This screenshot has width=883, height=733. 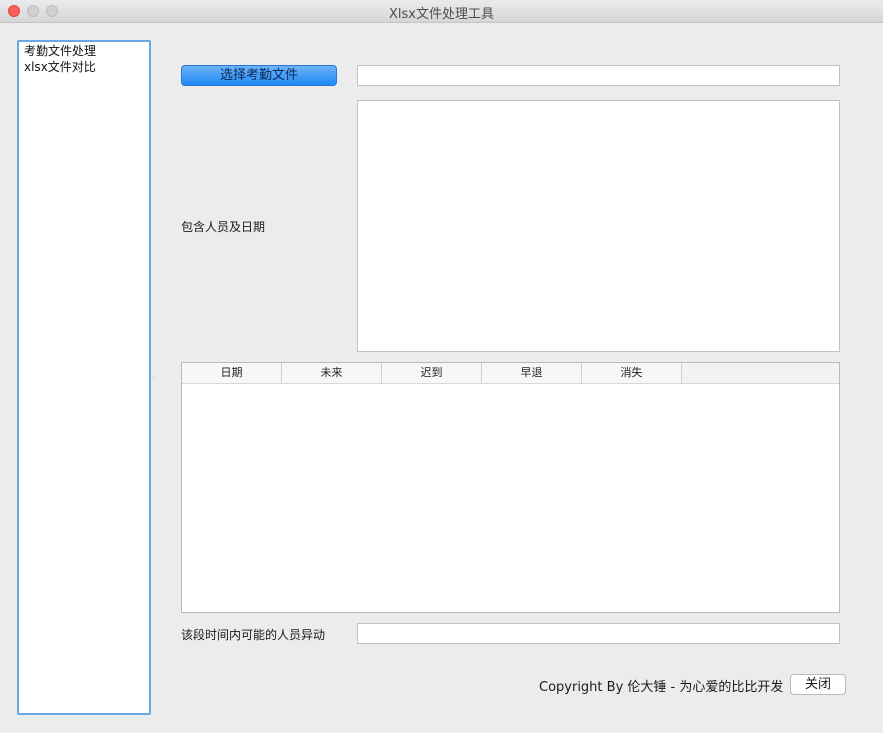 I want to click on column-header-missing: 消失, so click(x=632, y=373).